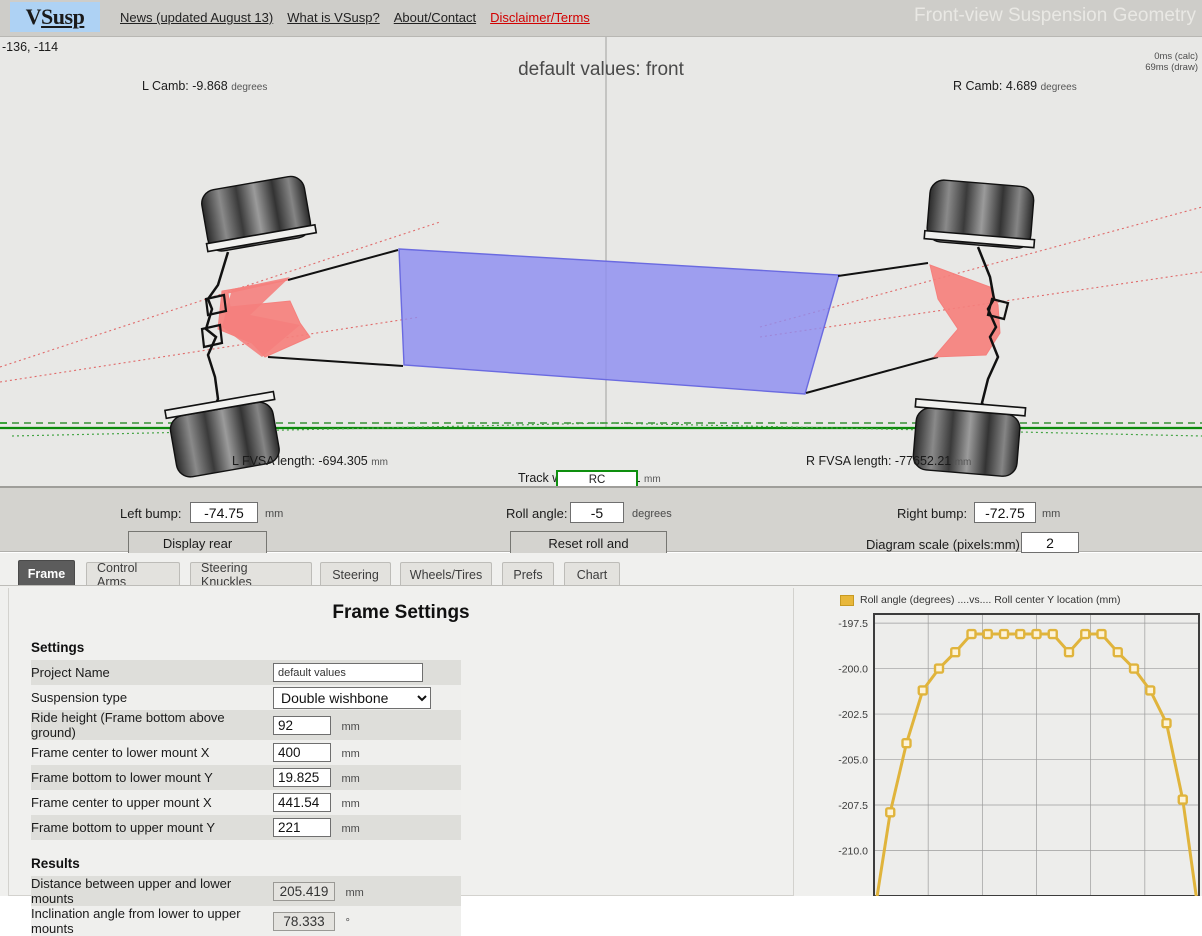  I want to click on frame-center-upper-x-unit: mm, so click(350, 804).